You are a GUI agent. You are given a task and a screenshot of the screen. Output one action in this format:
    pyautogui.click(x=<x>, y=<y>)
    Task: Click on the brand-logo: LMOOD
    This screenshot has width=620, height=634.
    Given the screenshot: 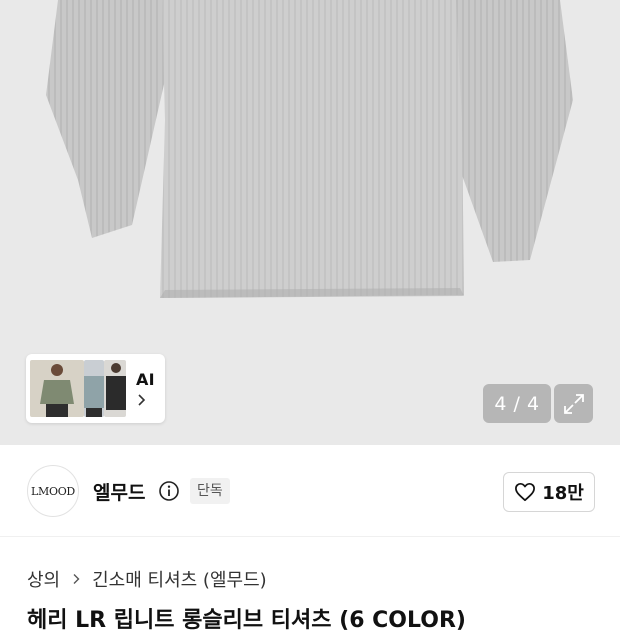 What is the action you would take?
    pyautogui.click(x=53, y=491)
    